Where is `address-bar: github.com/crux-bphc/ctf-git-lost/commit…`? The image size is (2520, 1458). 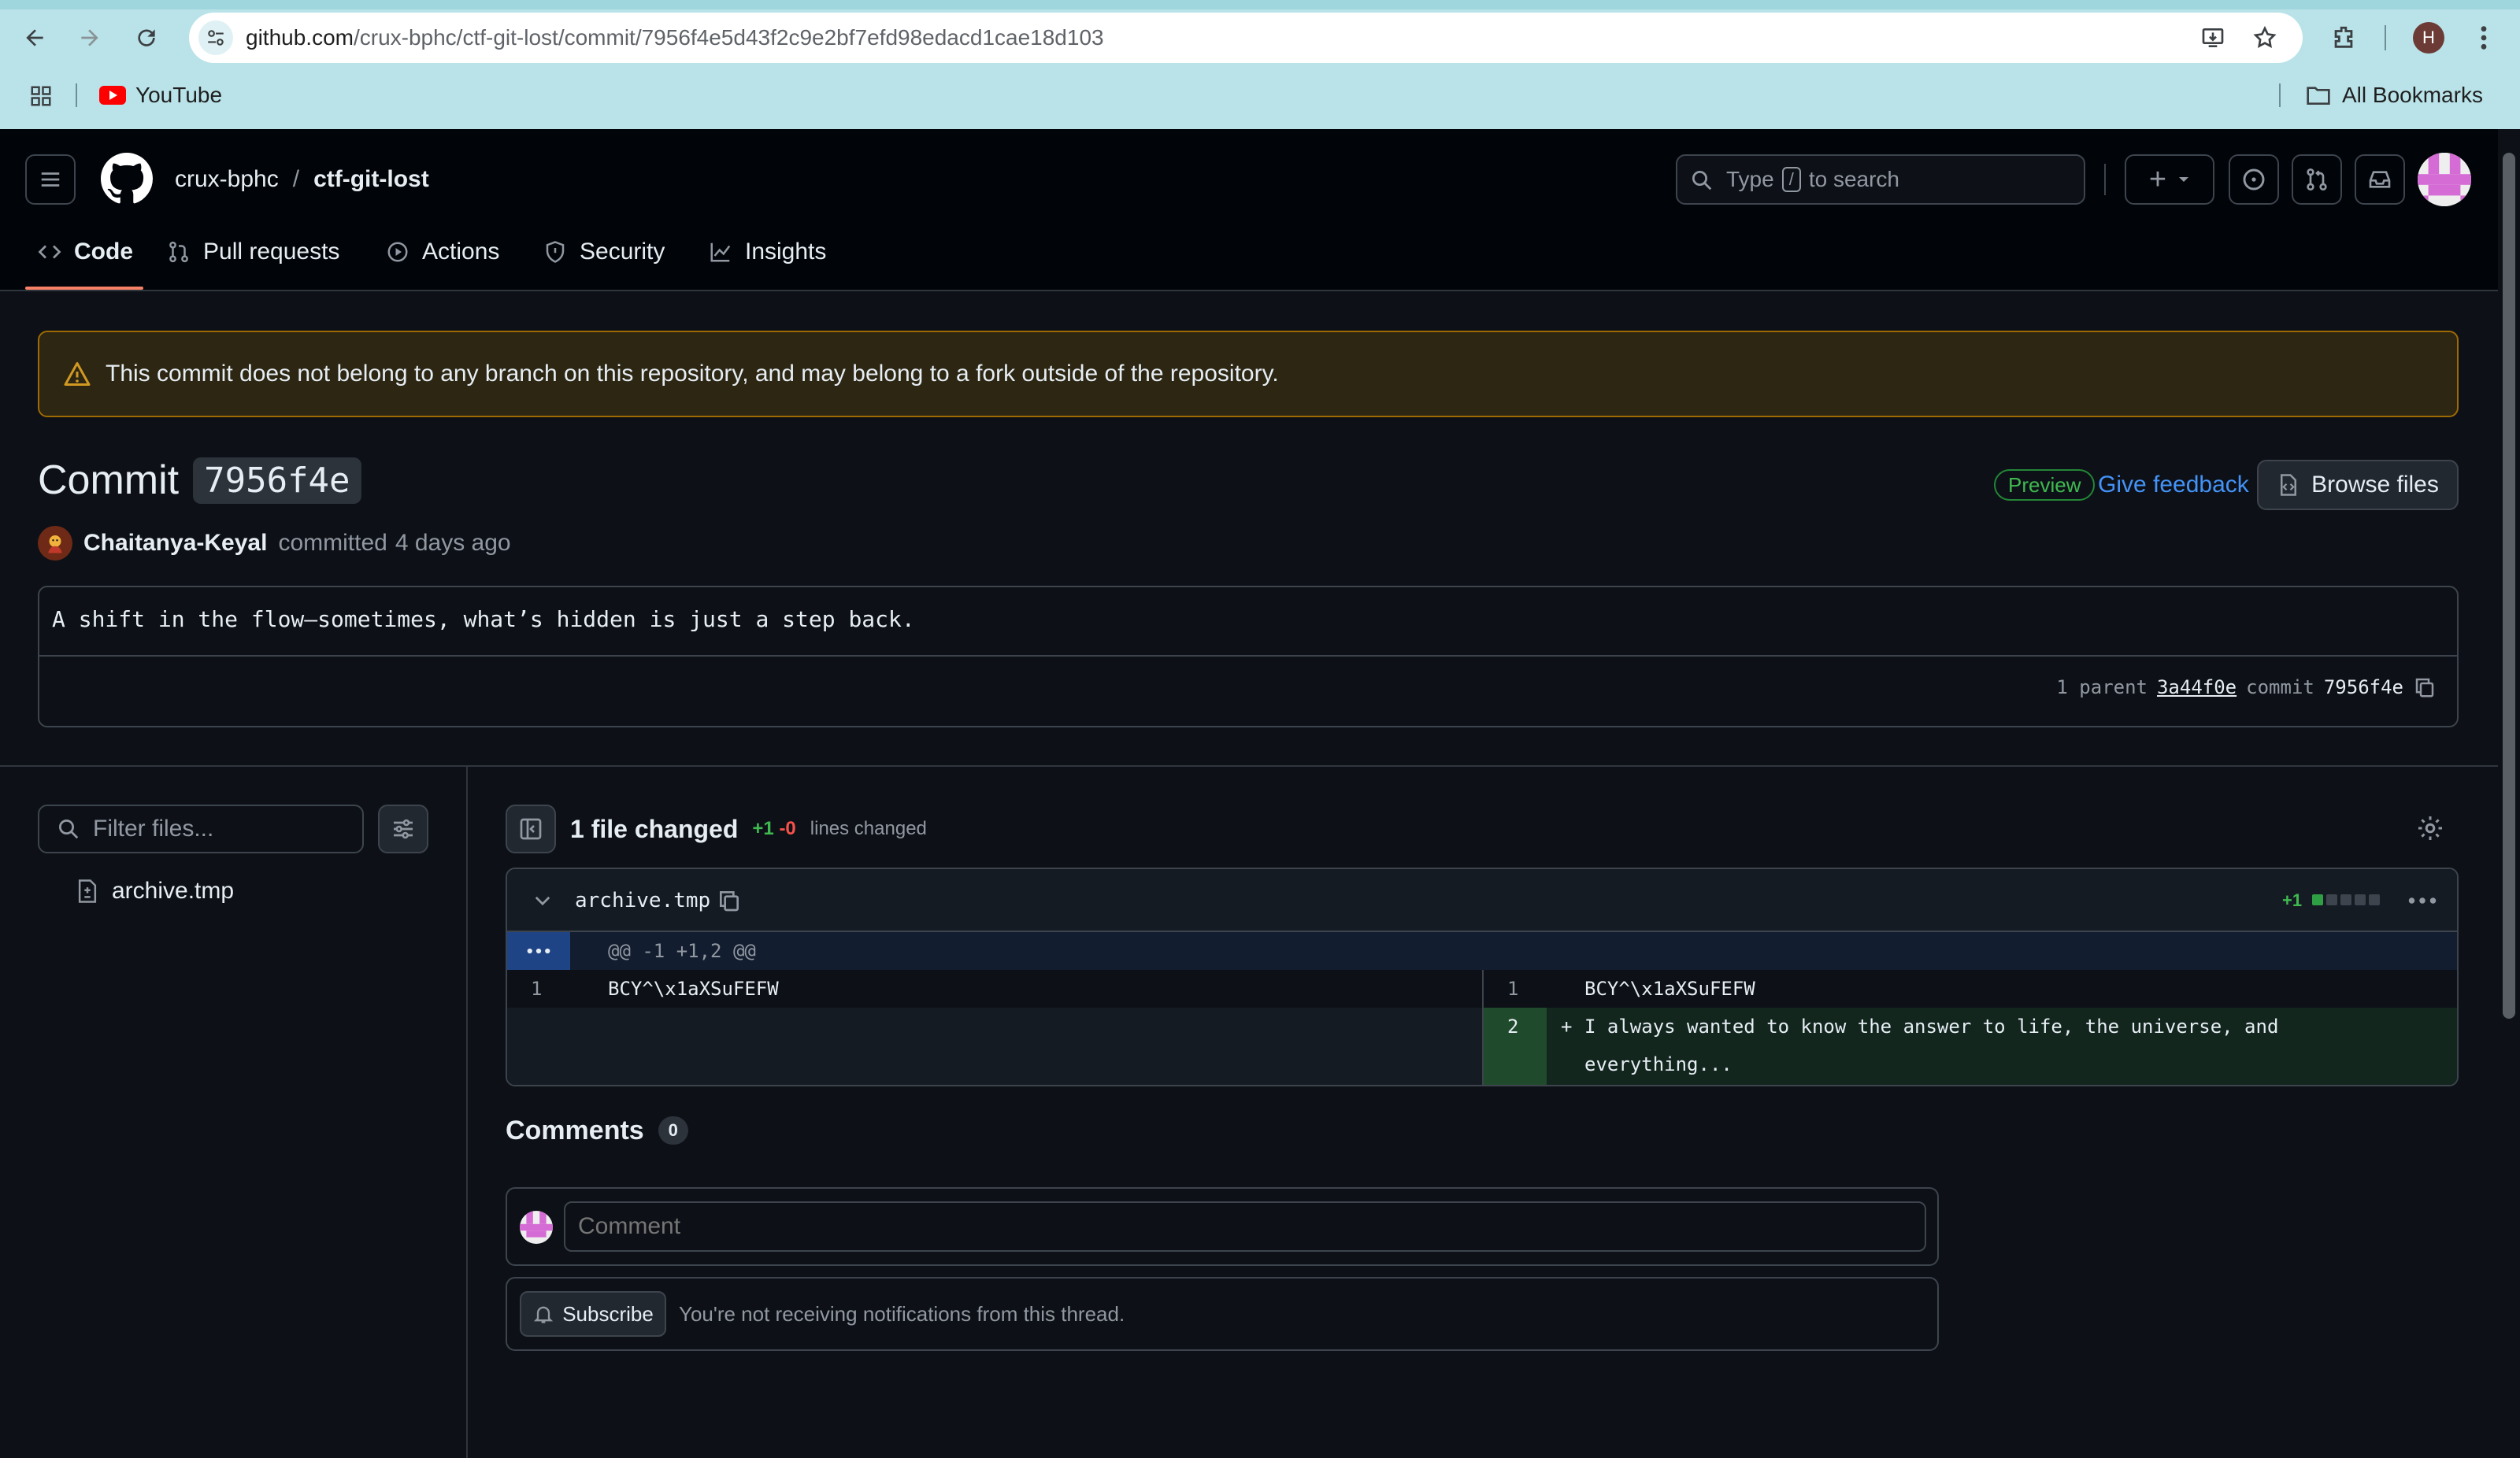 address-bar: github.com/crux-bphc/ctf-git-lost/commit… is located at coordinates (1246, 38).